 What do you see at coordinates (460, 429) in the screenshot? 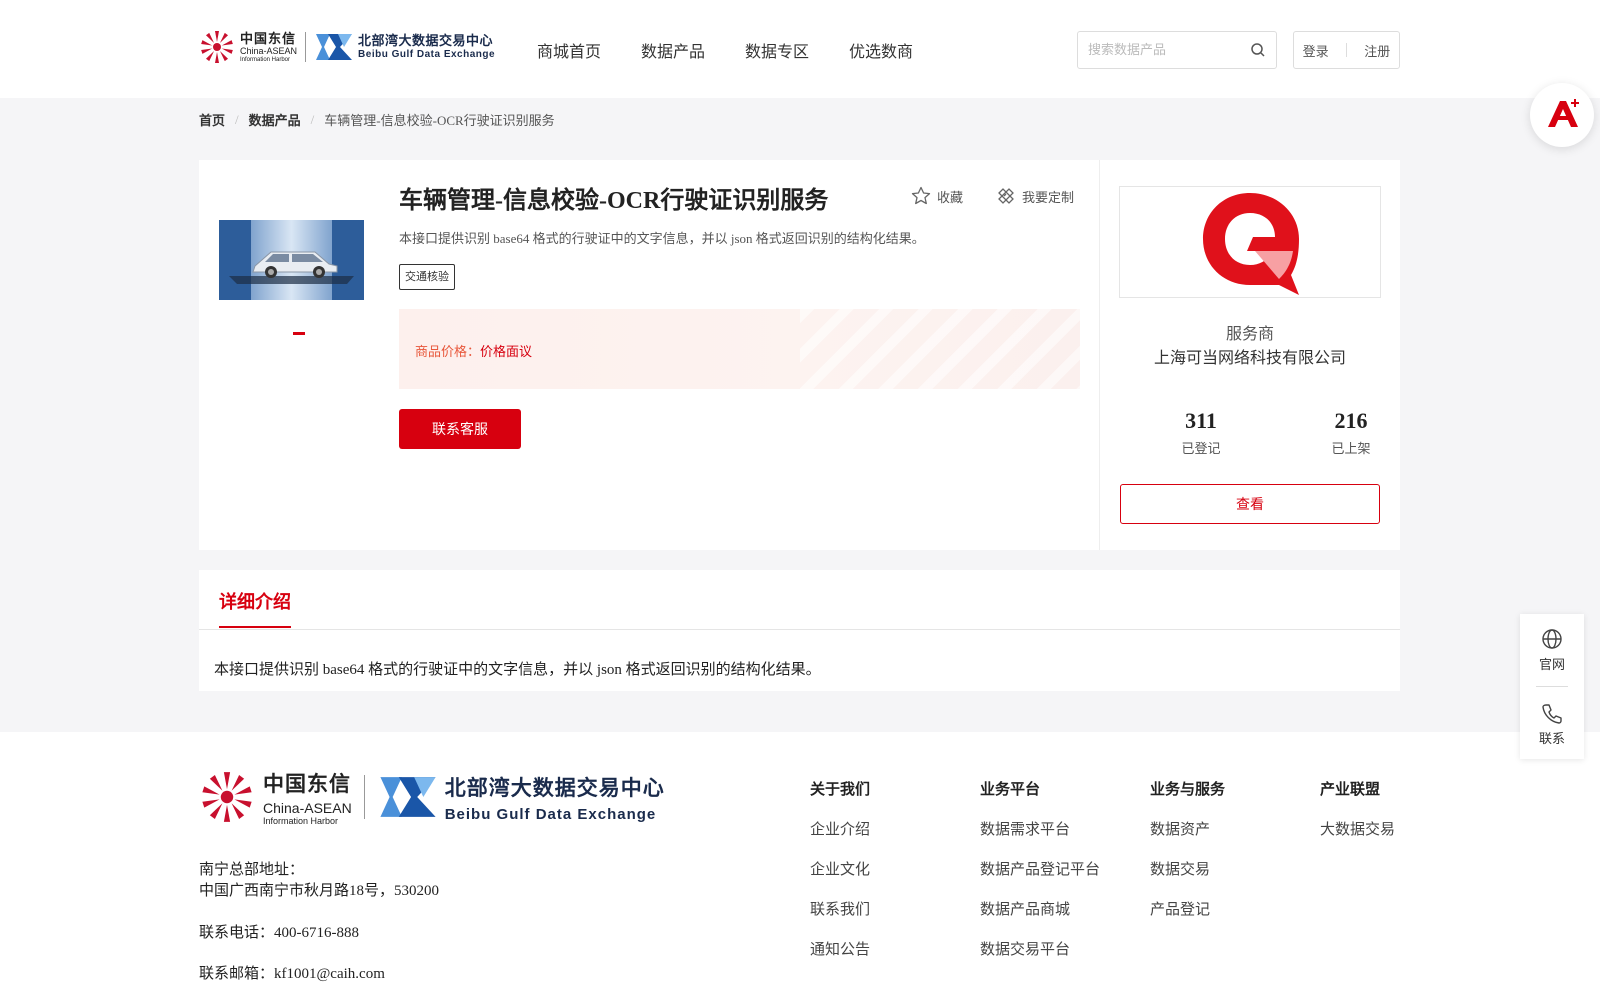
I see `contact-service-button: 联系客服` at bounding box center [460, 429].